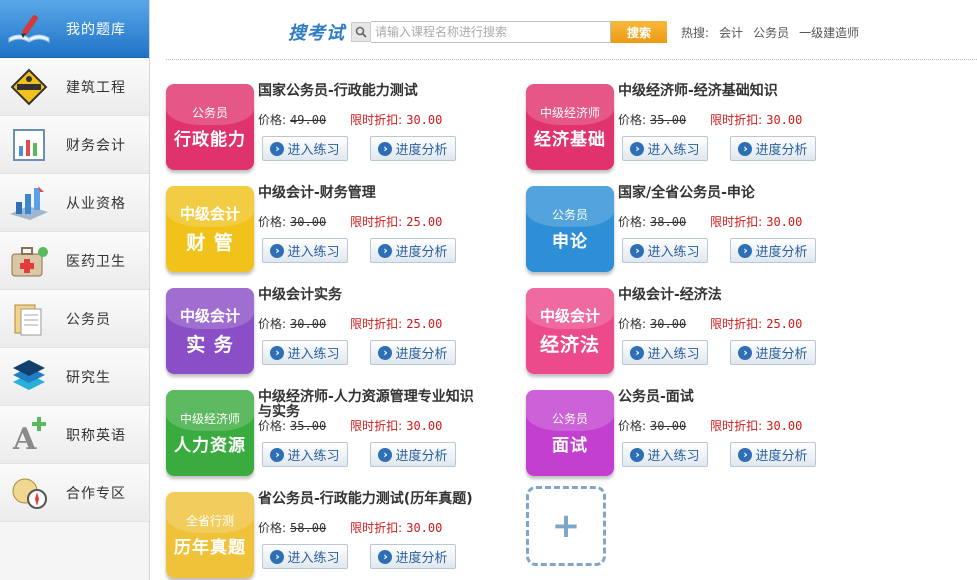  What do you see at coordinates (491, 32) in the screenshot?
I see `search-input` at bounding box center [491, 32].